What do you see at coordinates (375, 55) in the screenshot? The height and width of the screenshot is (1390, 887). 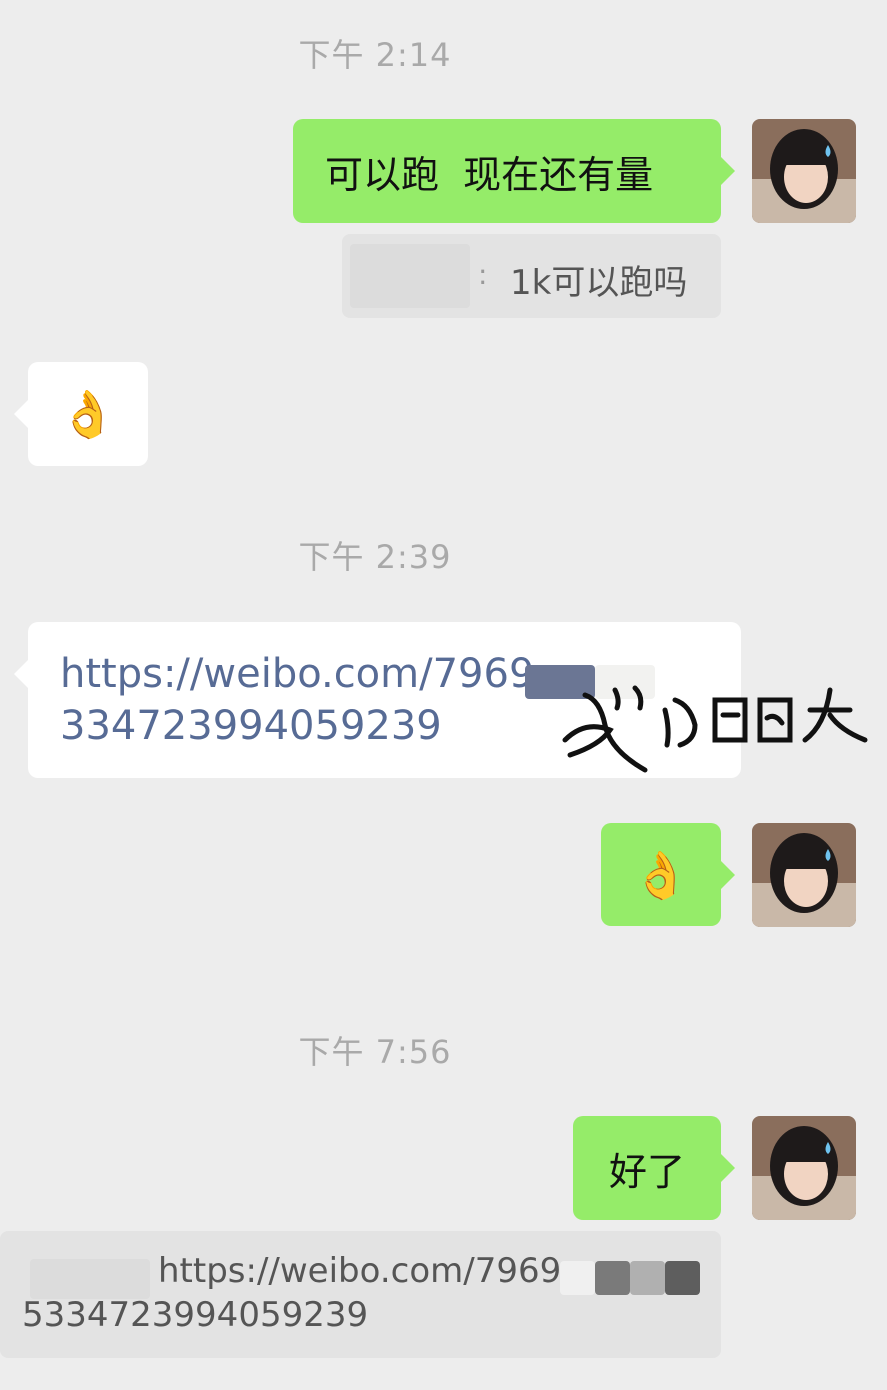 I see `timestamp: 下午 2:14` at bounding box center [375, 55].